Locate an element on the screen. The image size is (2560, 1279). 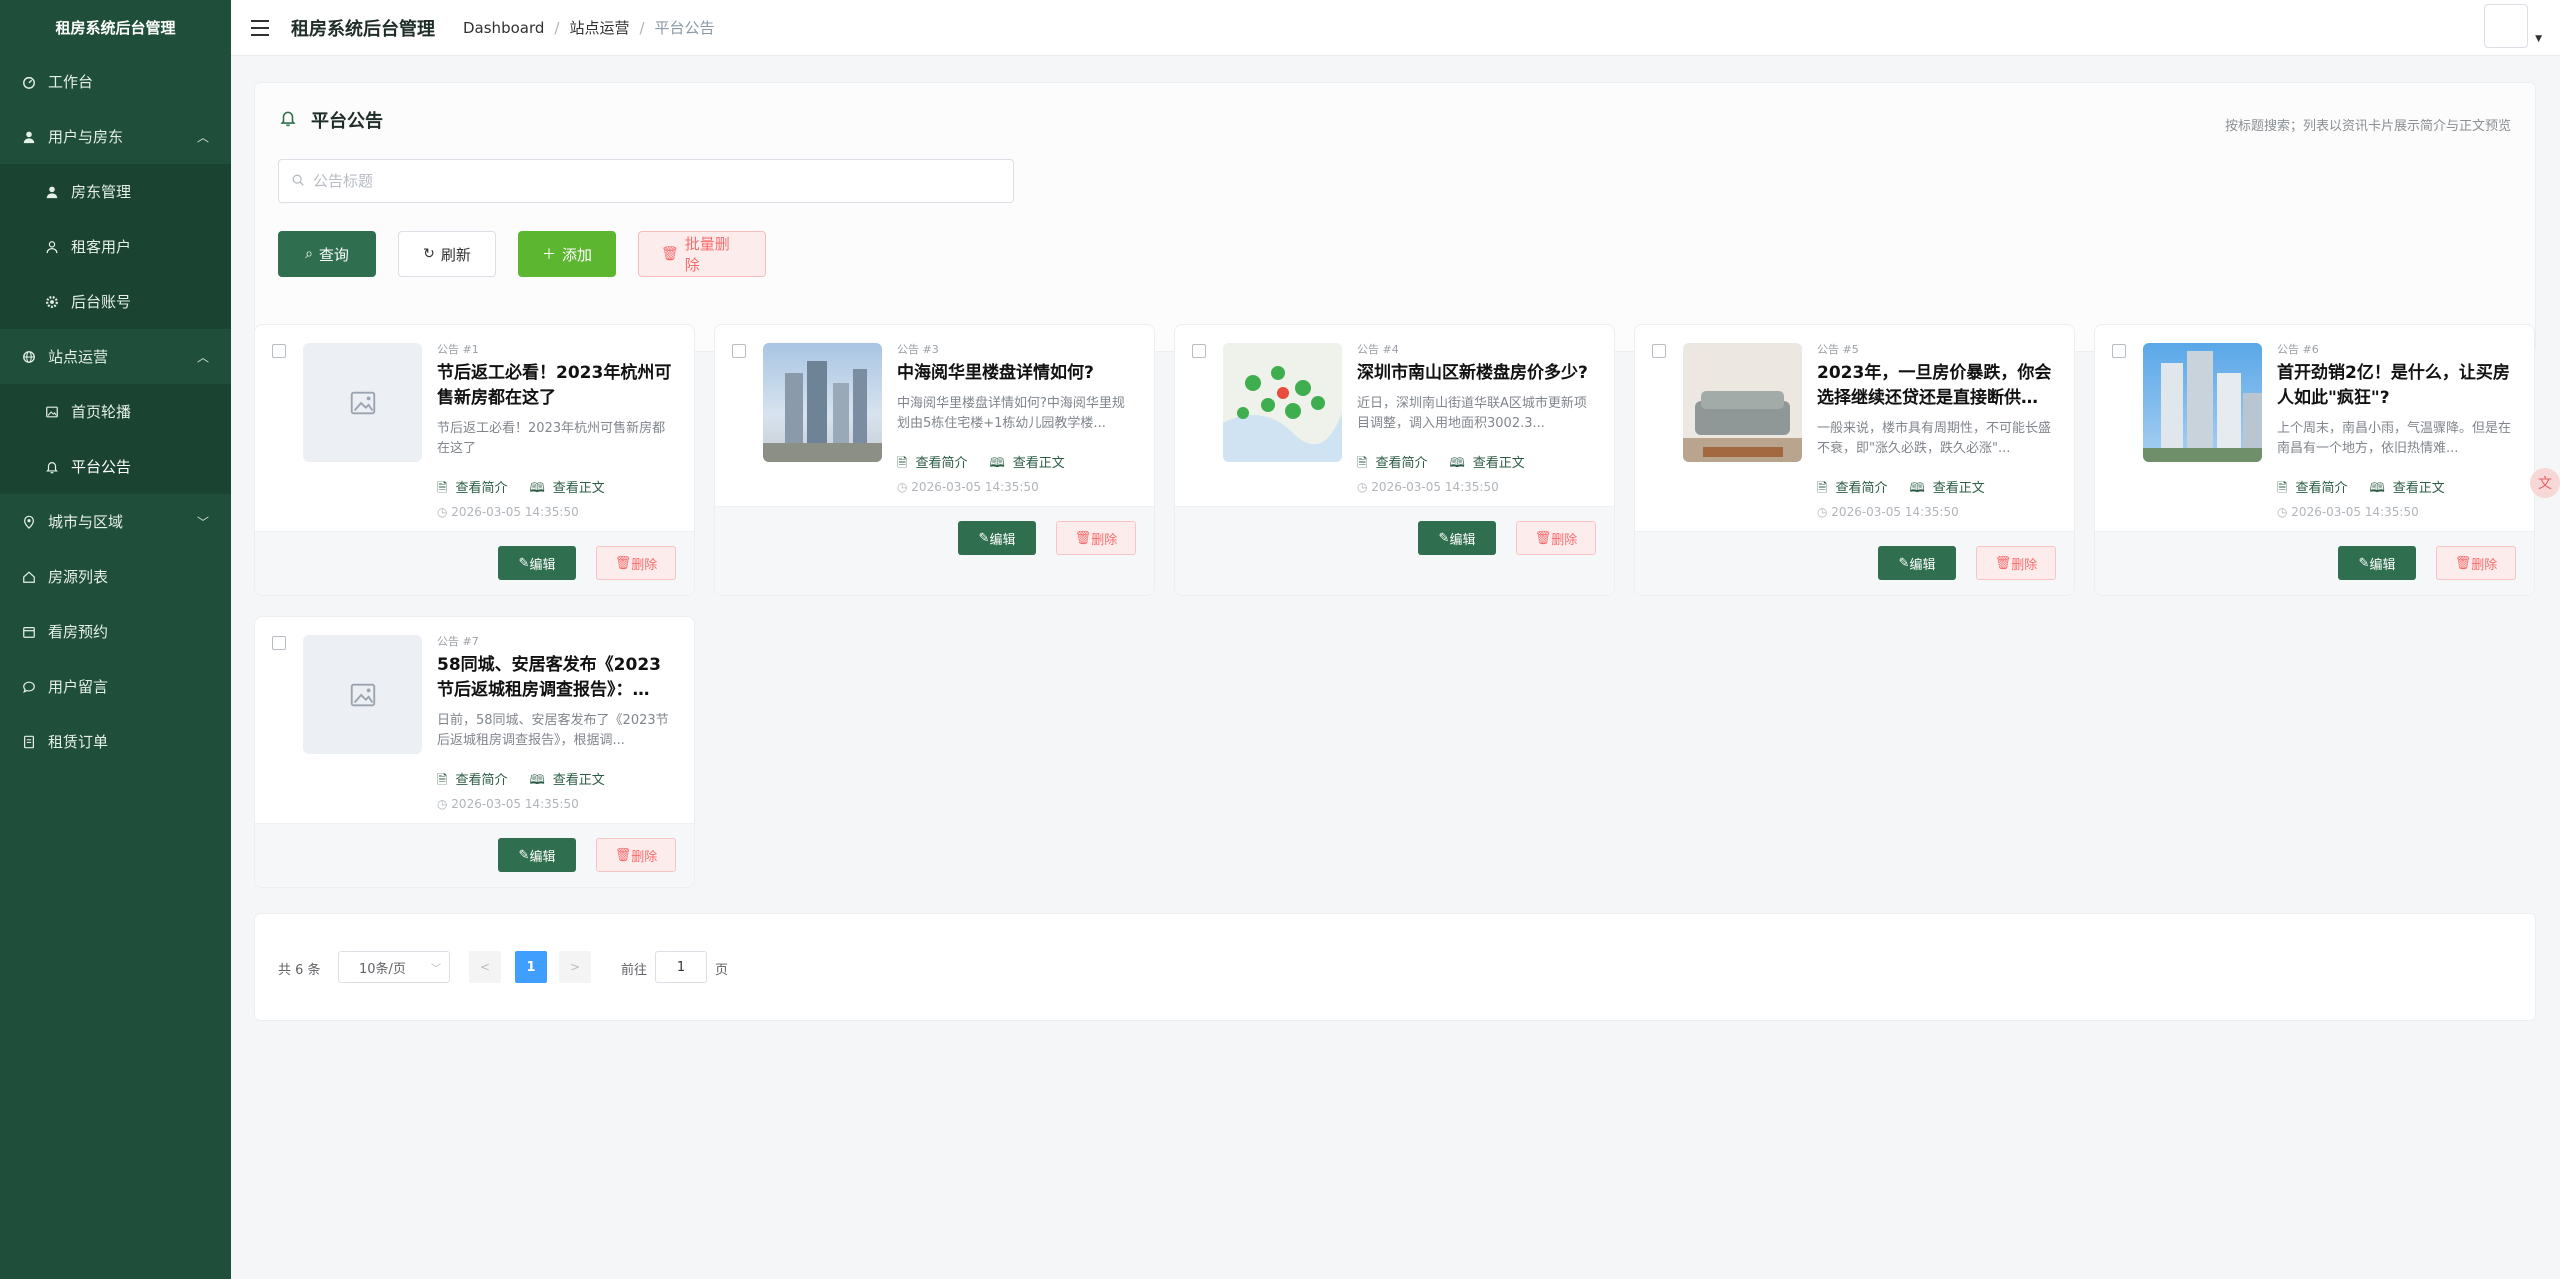
sidebar-item-tenants: 租客用户 is located at coordinates (115, 246).